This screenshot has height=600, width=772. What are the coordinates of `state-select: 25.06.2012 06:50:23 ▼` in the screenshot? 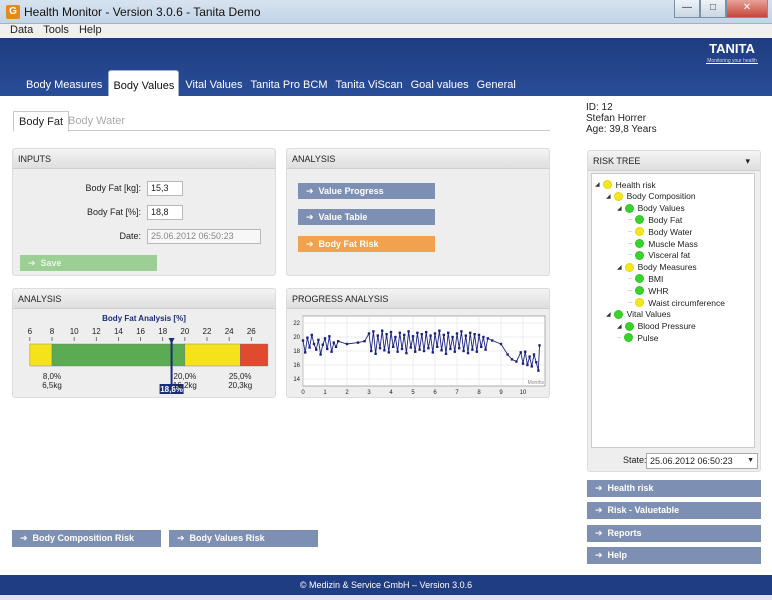 It's located at (702, 461).